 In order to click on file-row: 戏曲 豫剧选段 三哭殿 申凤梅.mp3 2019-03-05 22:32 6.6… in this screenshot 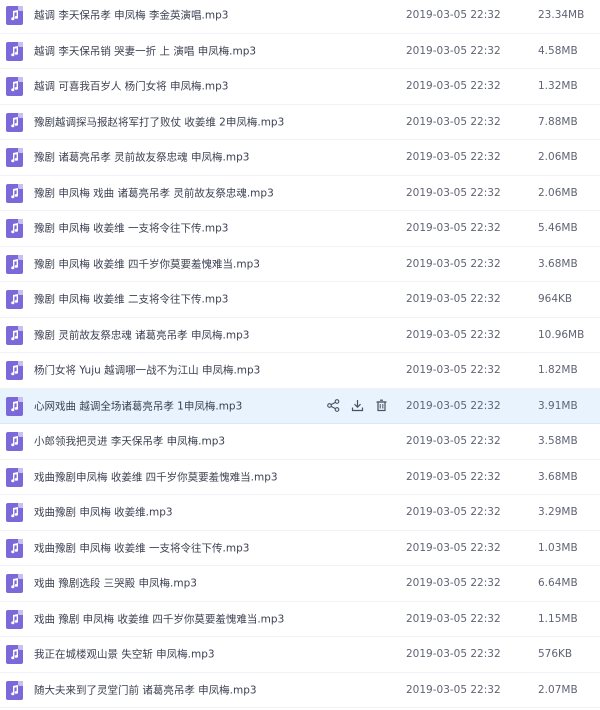, I will do `click(300, 584)`.